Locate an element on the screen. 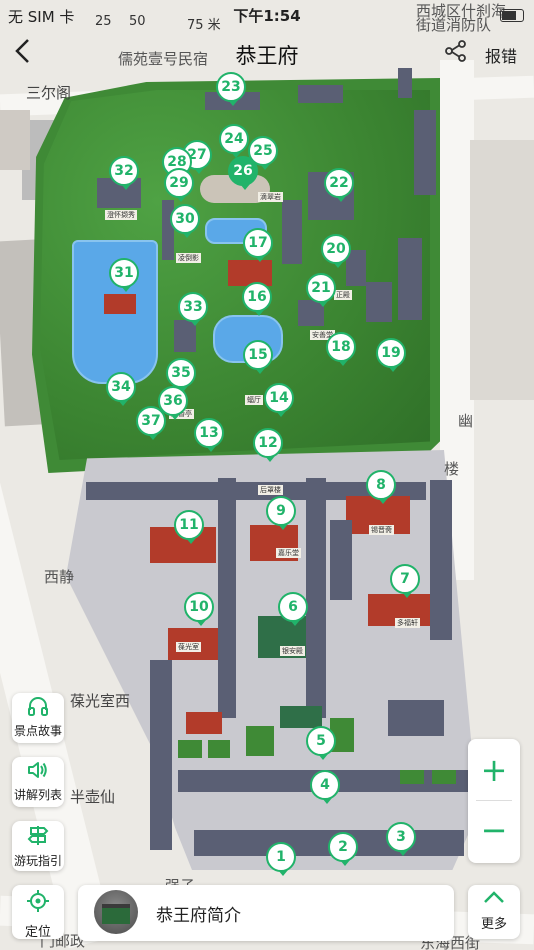  scenic-spot-pin: 26 is located at coordinates (243, 173).